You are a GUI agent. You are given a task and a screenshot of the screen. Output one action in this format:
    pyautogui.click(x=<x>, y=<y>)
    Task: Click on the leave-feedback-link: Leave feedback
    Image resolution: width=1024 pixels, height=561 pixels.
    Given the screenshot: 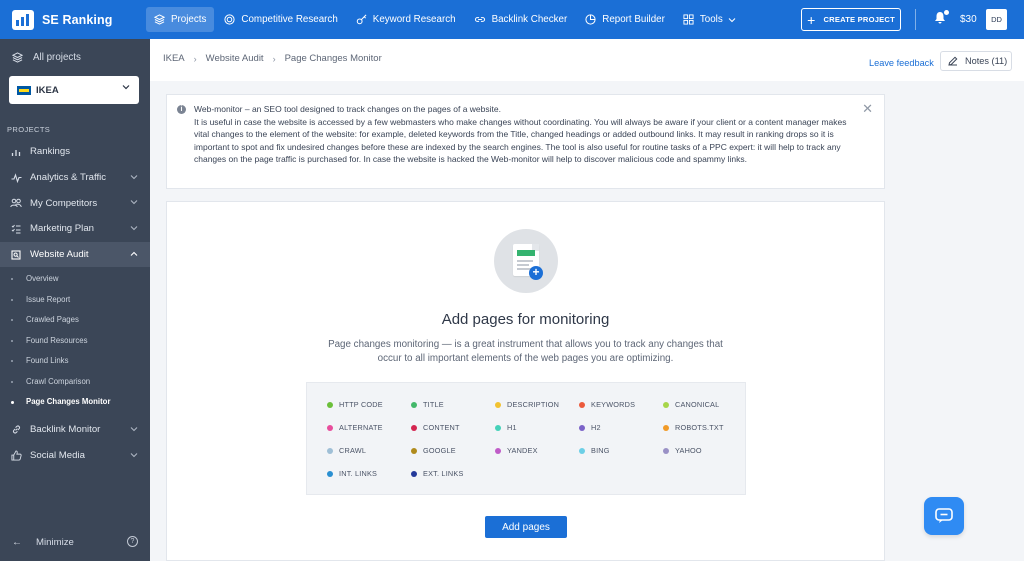 What is the action you would take?
    pyautogui.click(x=901, y=63)
    